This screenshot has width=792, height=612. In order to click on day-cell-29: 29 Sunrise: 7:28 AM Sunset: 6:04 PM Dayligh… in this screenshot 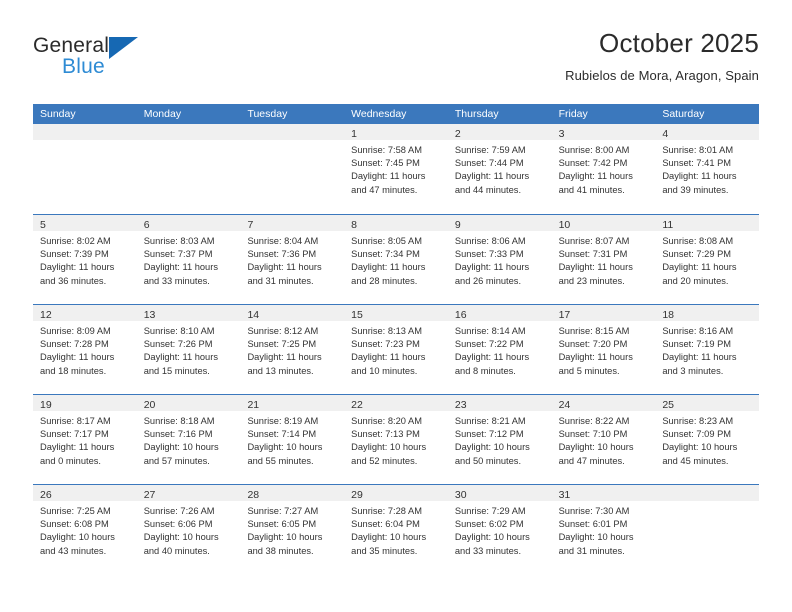, I will do `click(396, 529)`.